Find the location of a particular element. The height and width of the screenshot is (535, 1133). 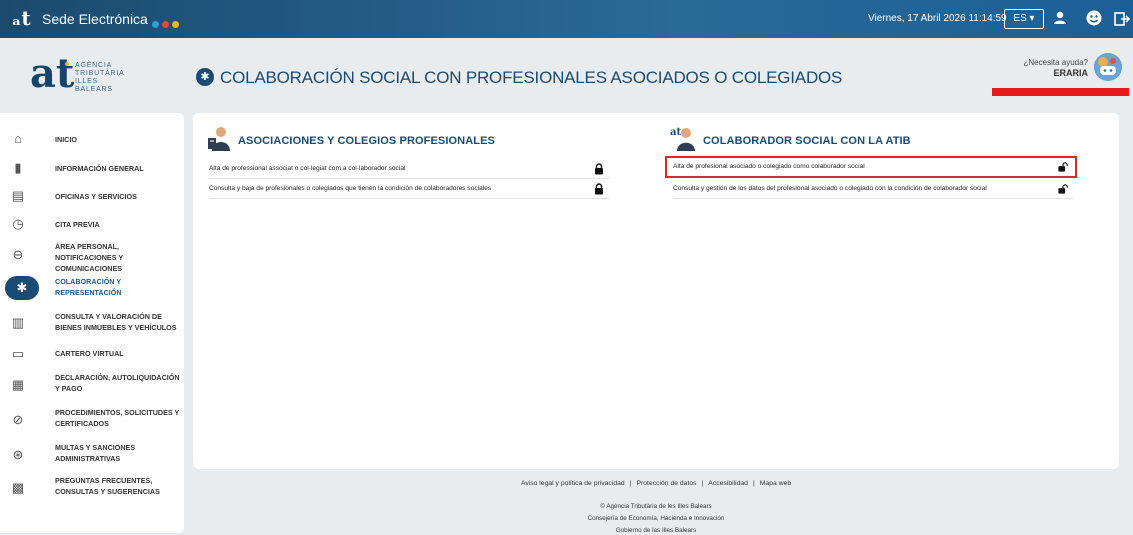

selected-row-highlight is located at coordinates (871, 167).